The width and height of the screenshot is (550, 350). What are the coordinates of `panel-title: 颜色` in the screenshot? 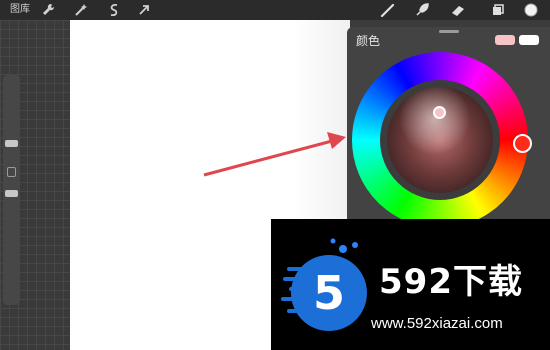 It's located at (368, 41).